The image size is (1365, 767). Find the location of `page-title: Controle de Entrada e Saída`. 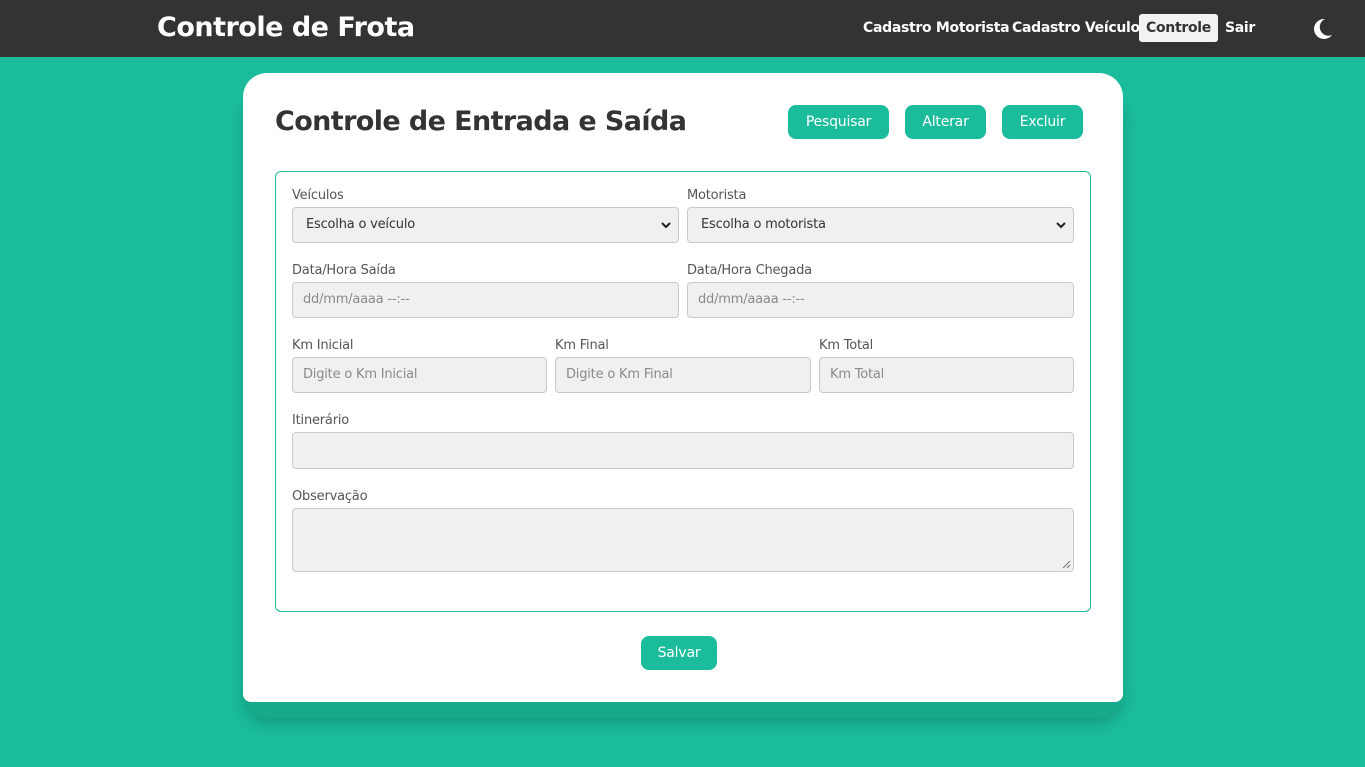

page-title: Controle de Entrada e Saída is located at coordinates (481, 121).